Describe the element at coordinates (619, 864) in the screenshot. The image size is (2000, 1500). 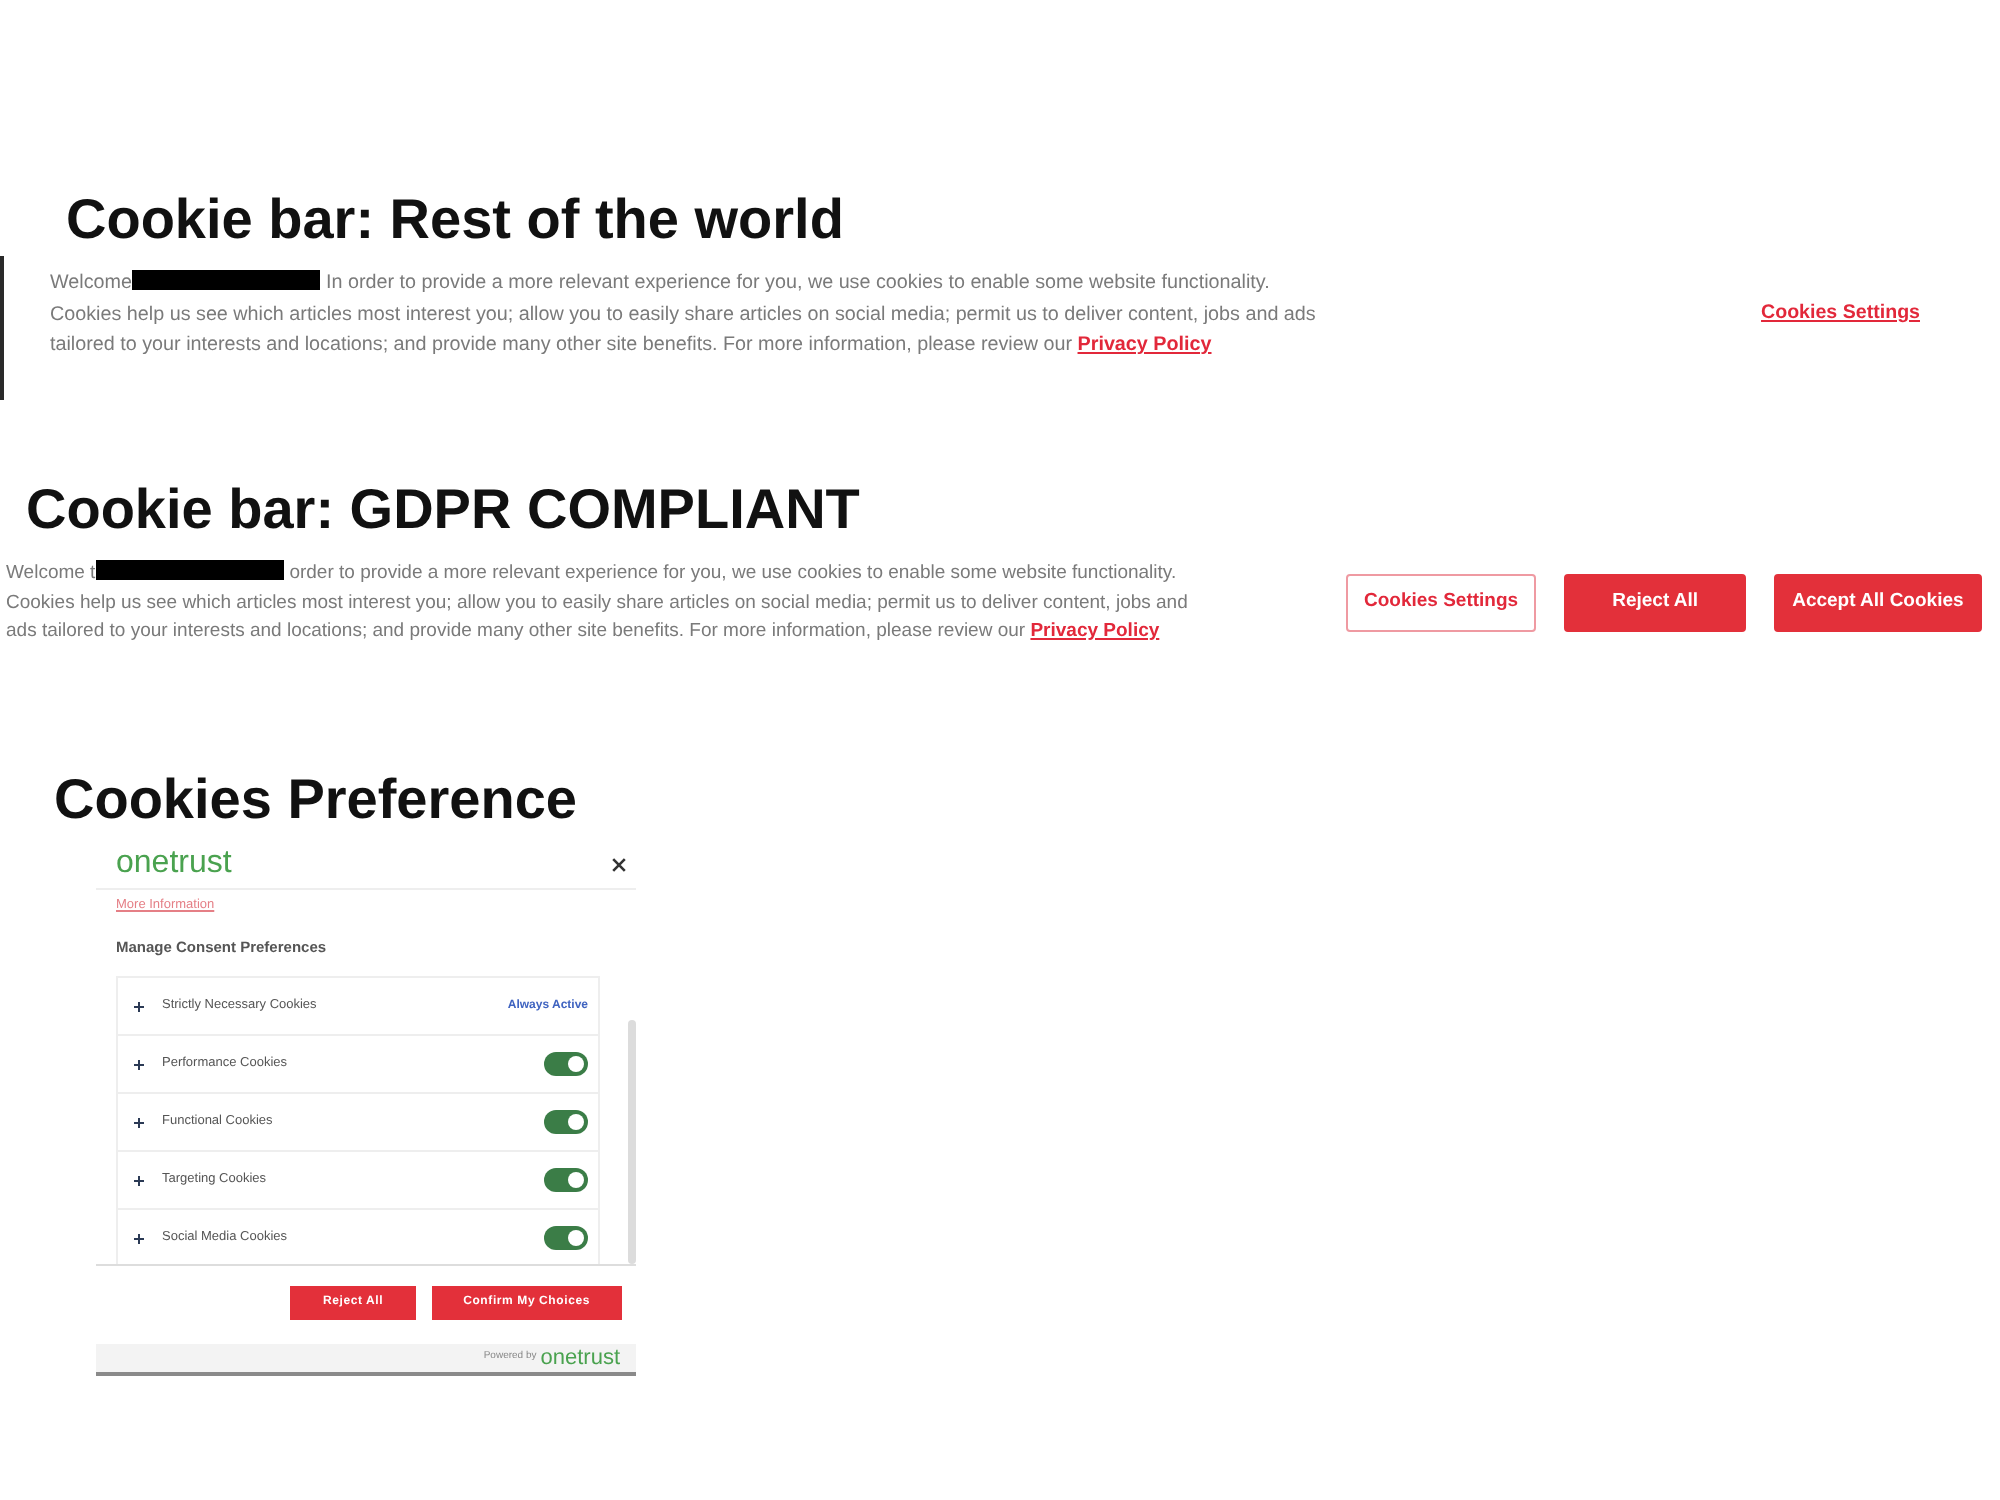
I see `close-icon` at that location.